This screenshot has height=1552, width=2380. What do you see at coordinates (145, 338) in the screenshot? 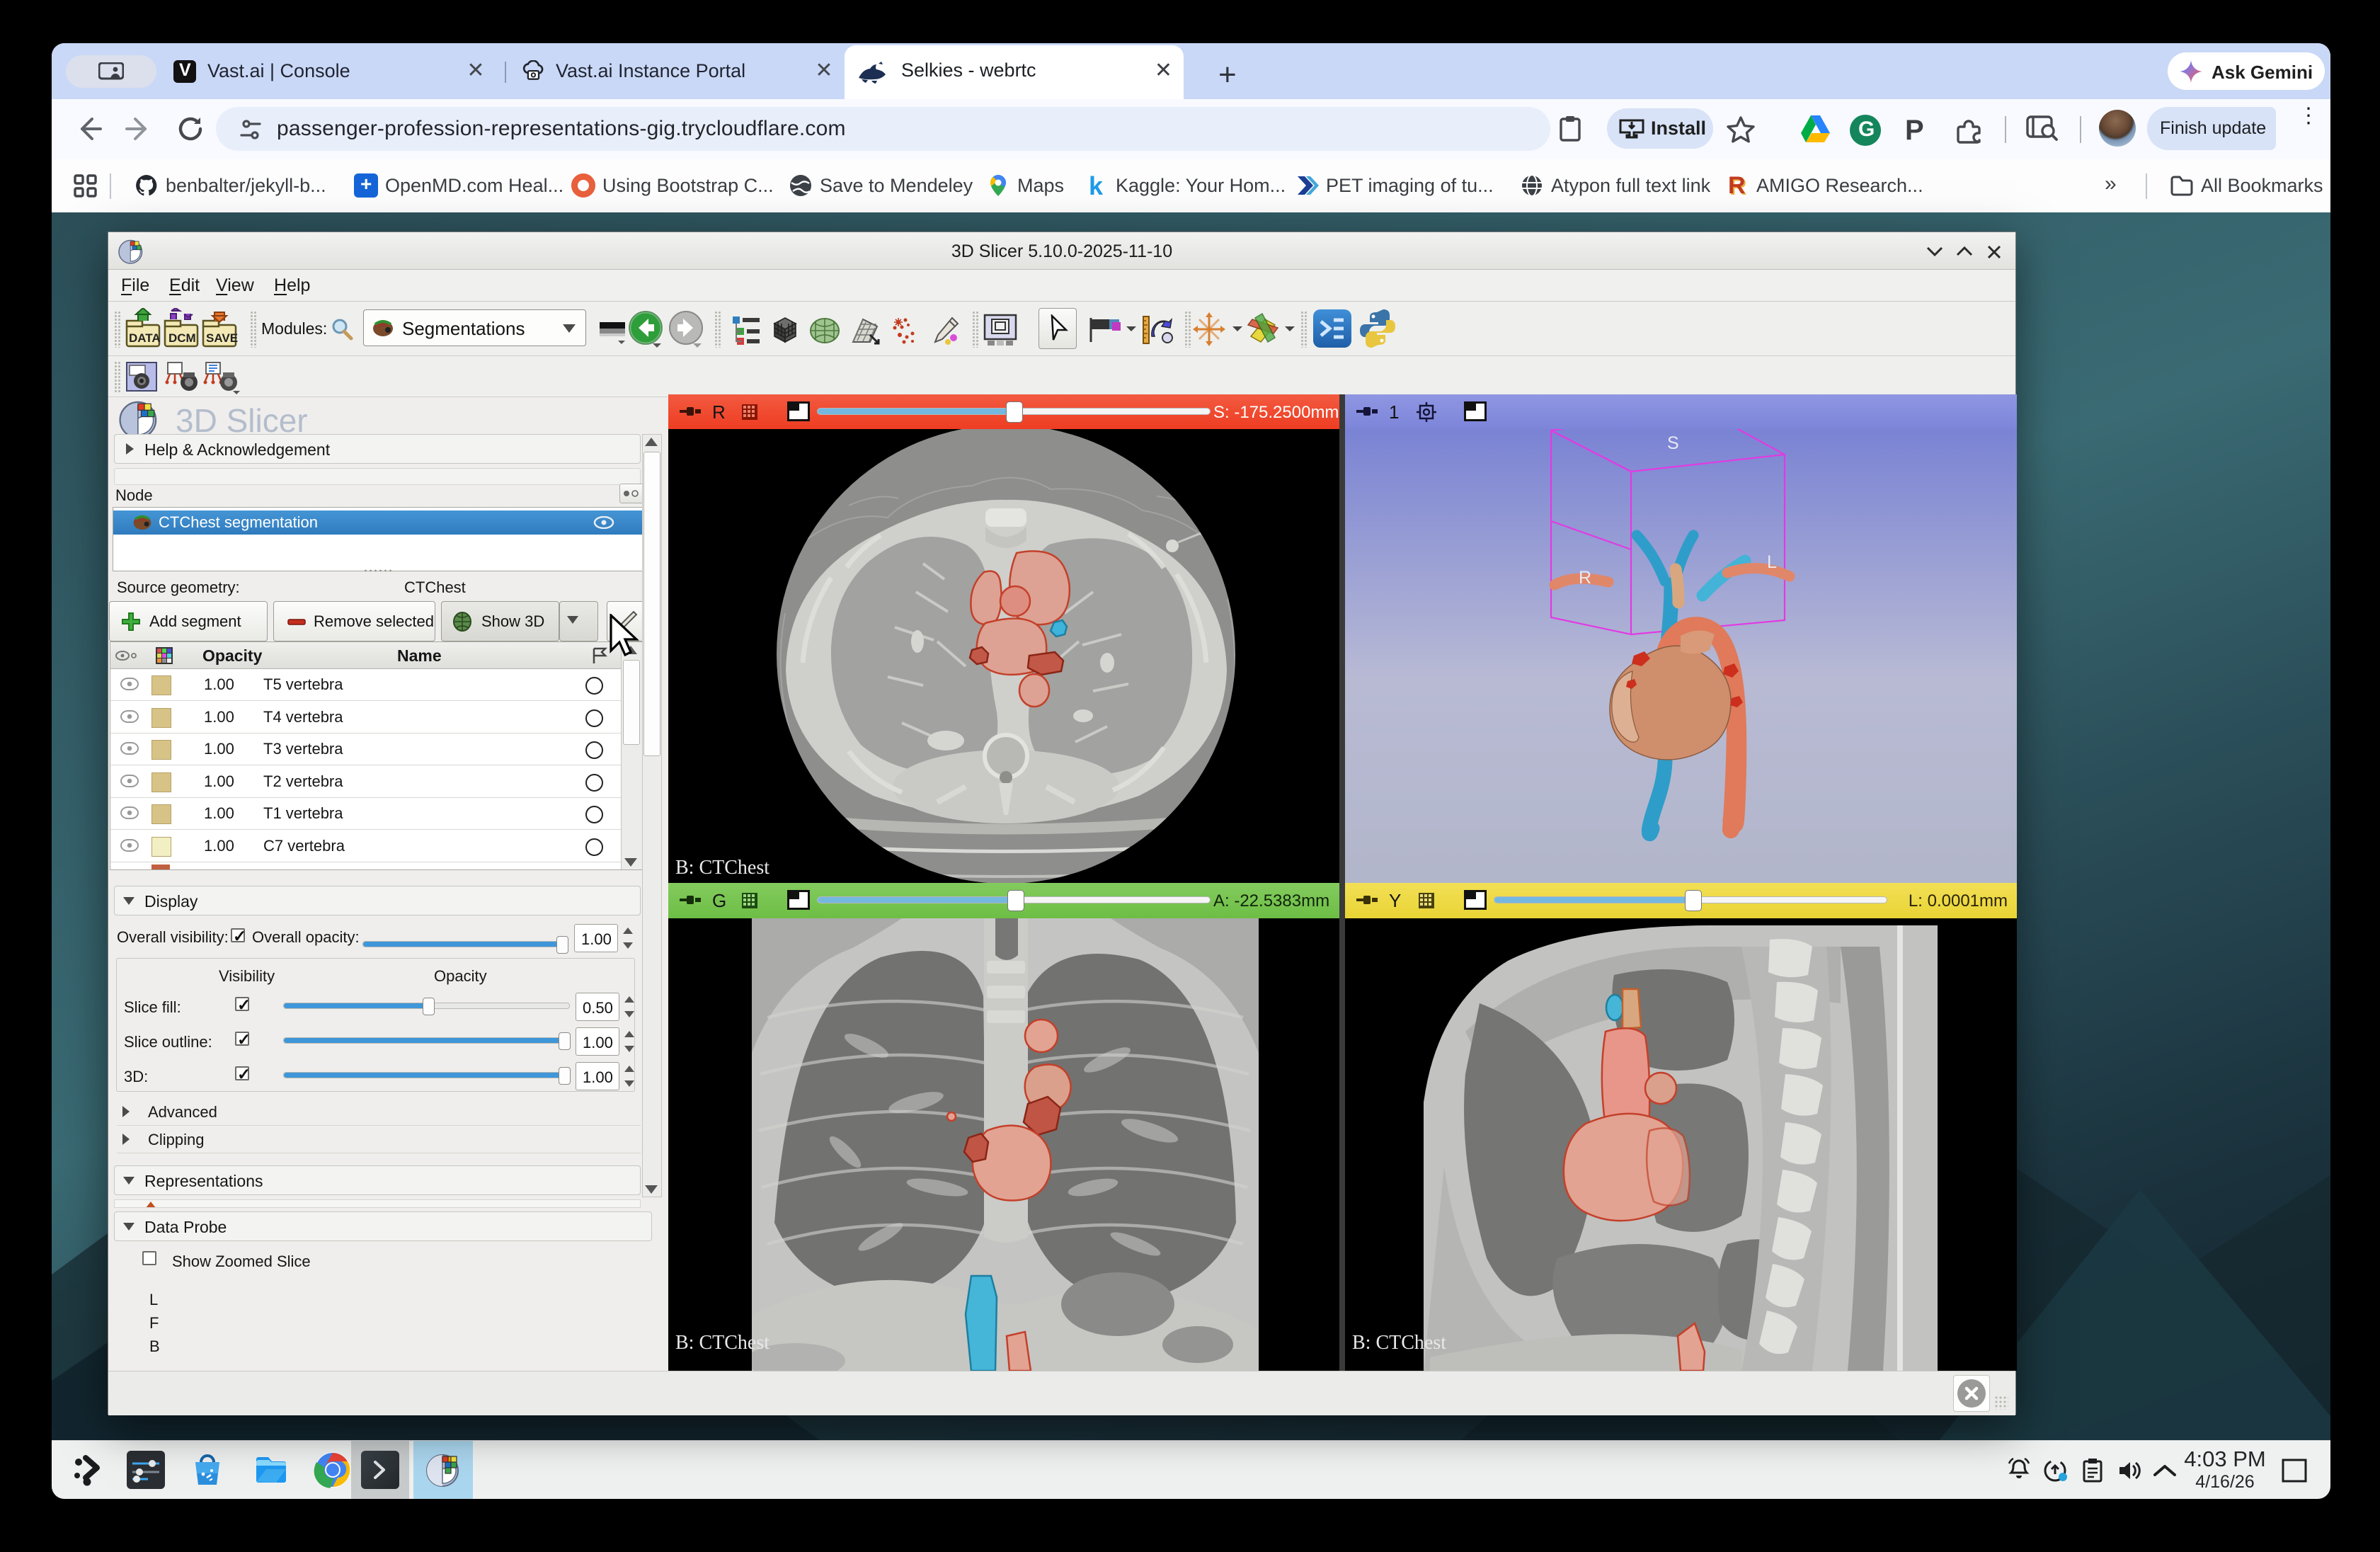
I see `svg-text: DATA` at bounding box center [145, 338].